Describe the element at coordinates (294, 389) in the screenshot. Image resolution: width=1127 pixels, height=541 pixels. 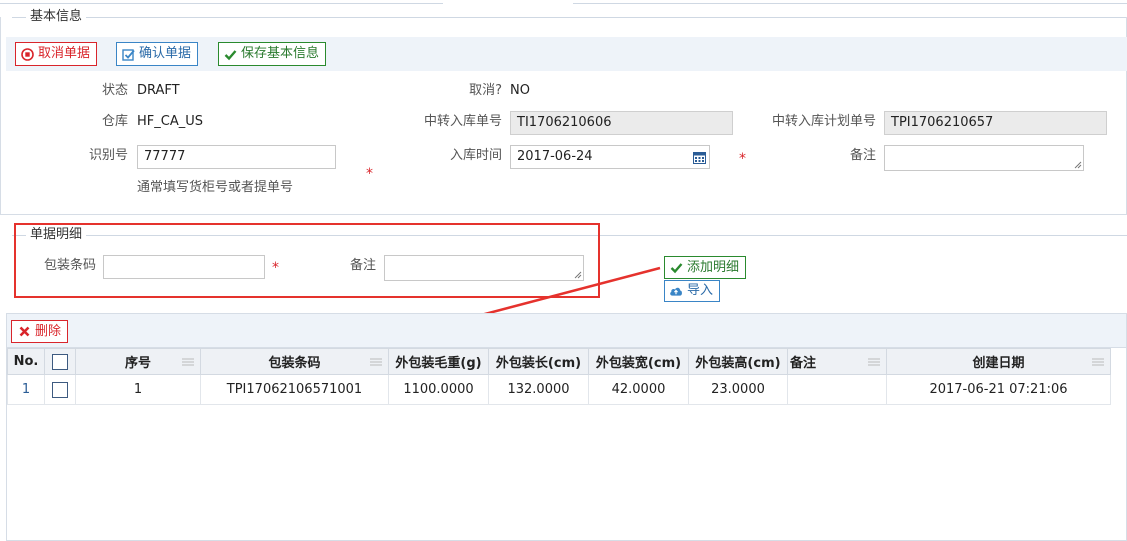
I see `cell-barcode: TPI17062106571001` at that location.